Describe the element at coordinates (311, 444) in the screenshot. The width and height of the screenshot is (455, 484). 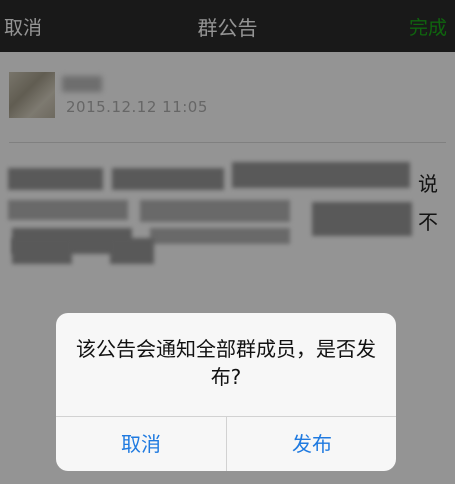
I see `dialog-publish-button: 发布` at that location.